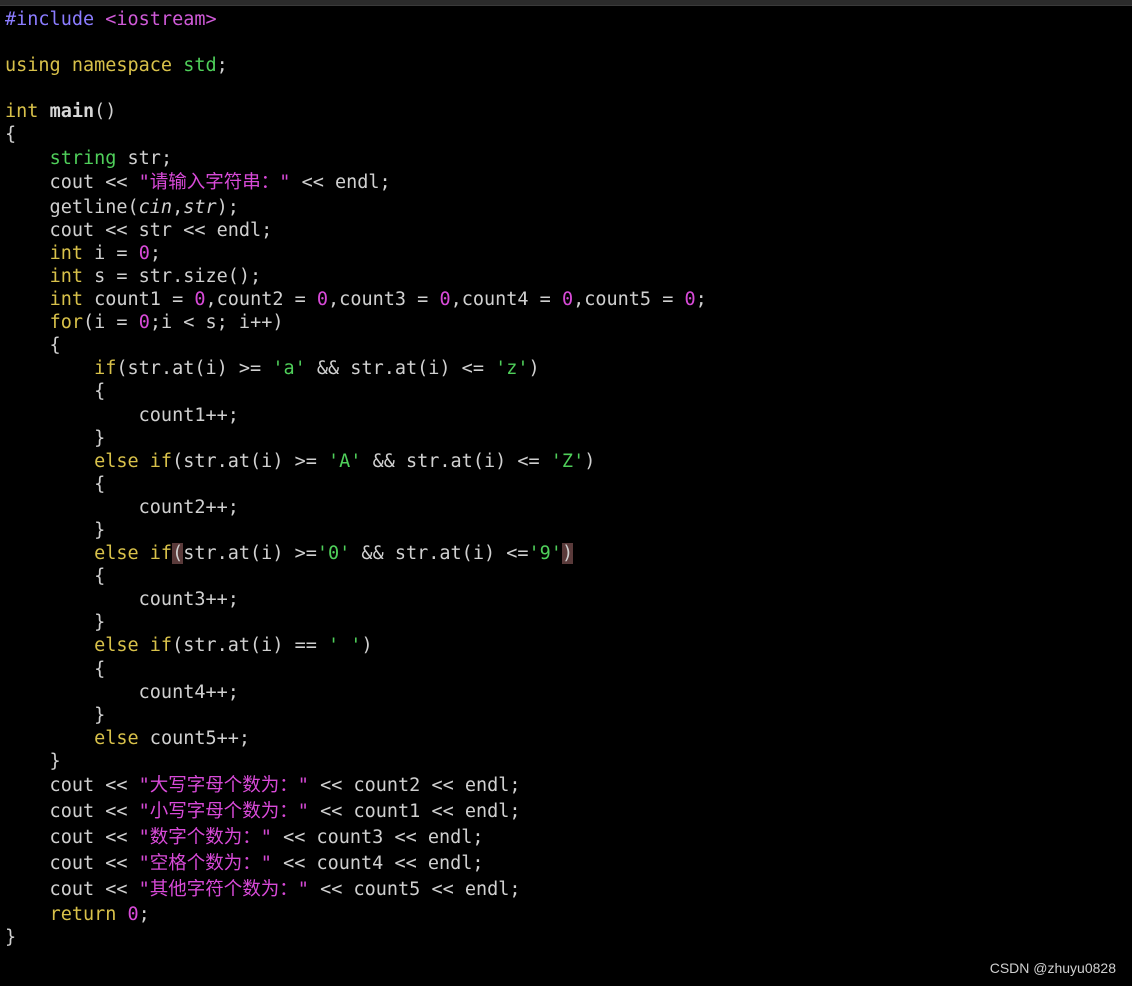 The image size is (1132, 986). Describe the element at coordinates (250, 646) in the screenshot. I see `code-token: (str.at(i) ==` at that location.